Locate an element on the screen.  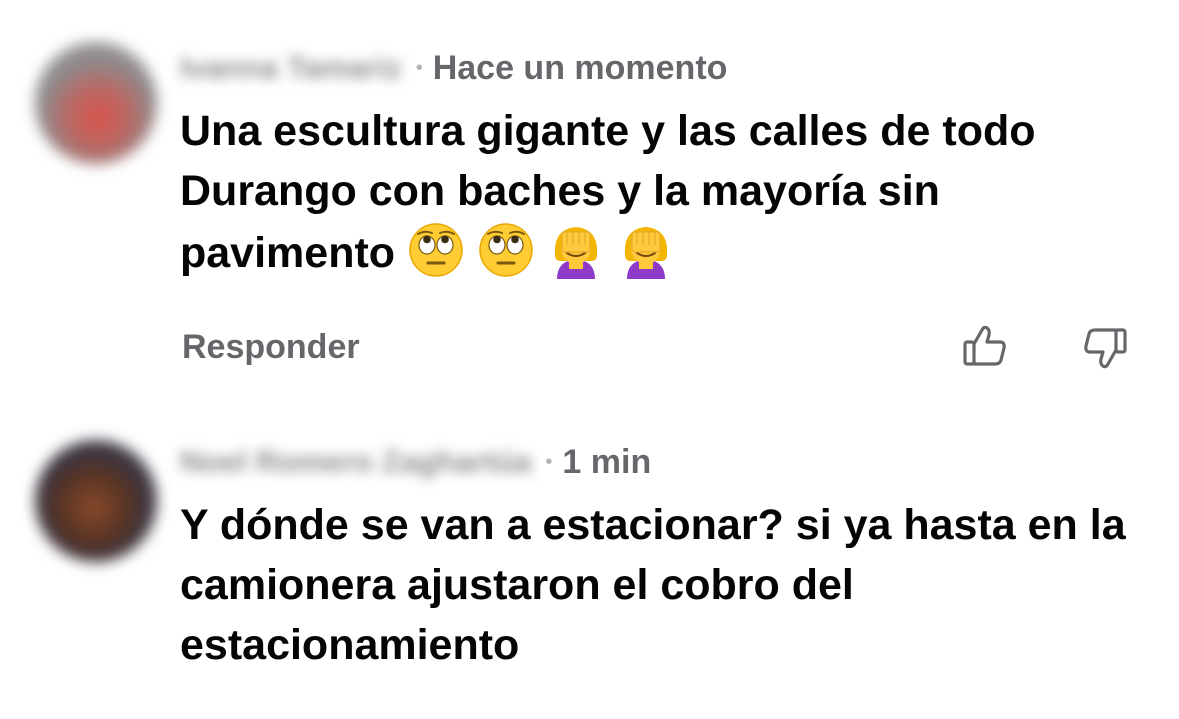
comment-actions: Responder is located at coordinates (660, 347).